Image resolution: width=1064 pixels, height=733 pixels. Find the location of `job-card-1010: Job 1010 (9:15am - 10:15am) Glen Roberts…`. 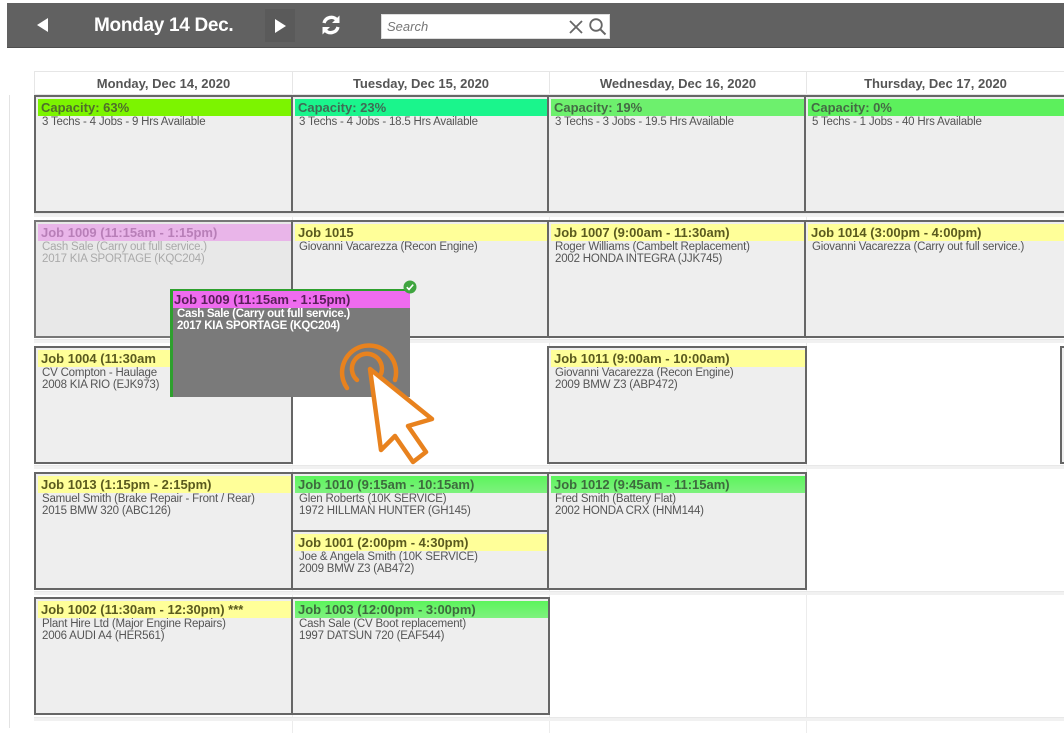

job-card-1010: Job 1010 (9:15am - 10:15am) Glen Roberts… is located at coordinates (420, 502).